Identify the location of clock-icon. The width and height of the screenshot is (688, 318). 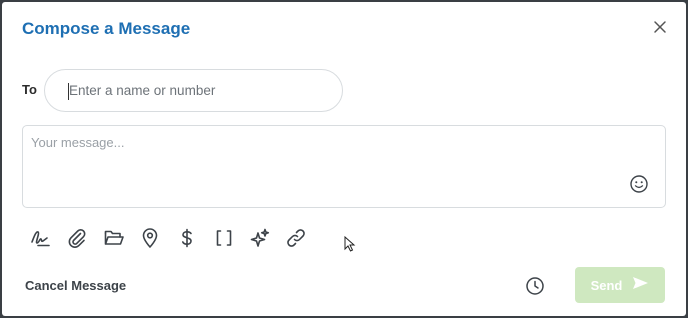
(535, 286).